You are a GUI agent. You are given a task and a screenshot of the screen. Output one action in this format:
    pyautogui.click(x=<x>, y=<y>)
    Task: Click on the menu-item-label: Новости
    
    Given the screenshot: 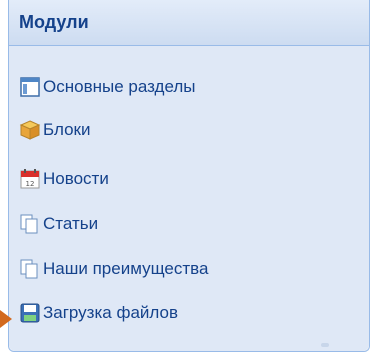 What is the action you would take?
    pyautogui.click(x=76, y=178)
    